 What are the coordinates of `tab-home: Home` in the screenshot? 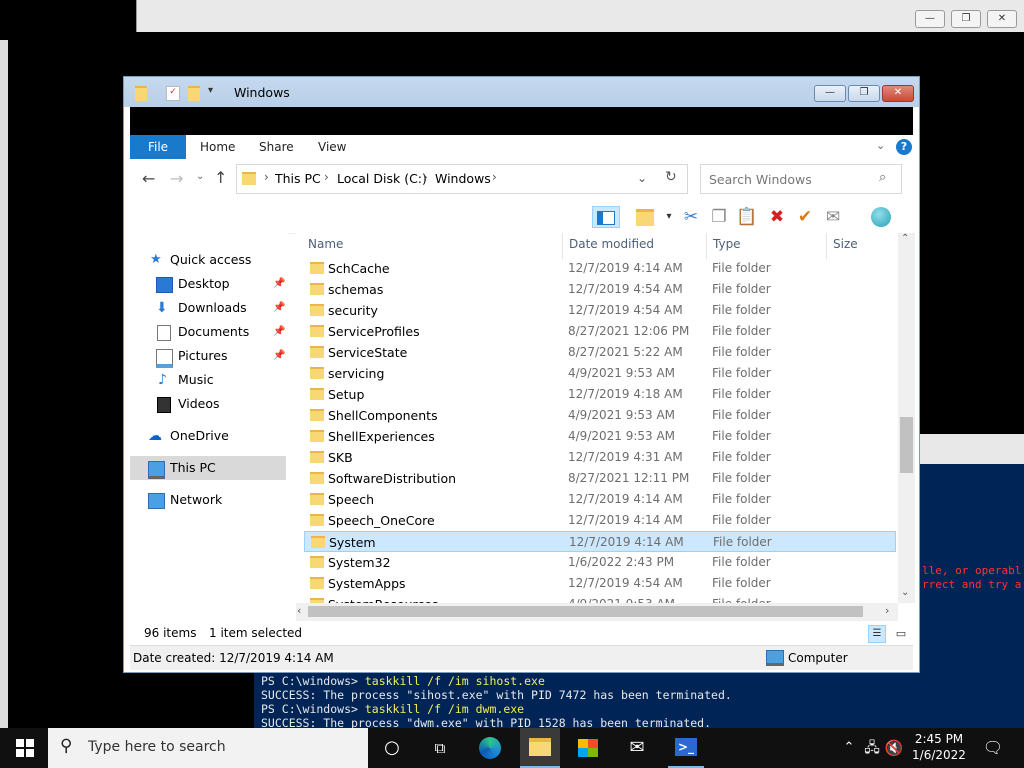 It's located at (217, 147).